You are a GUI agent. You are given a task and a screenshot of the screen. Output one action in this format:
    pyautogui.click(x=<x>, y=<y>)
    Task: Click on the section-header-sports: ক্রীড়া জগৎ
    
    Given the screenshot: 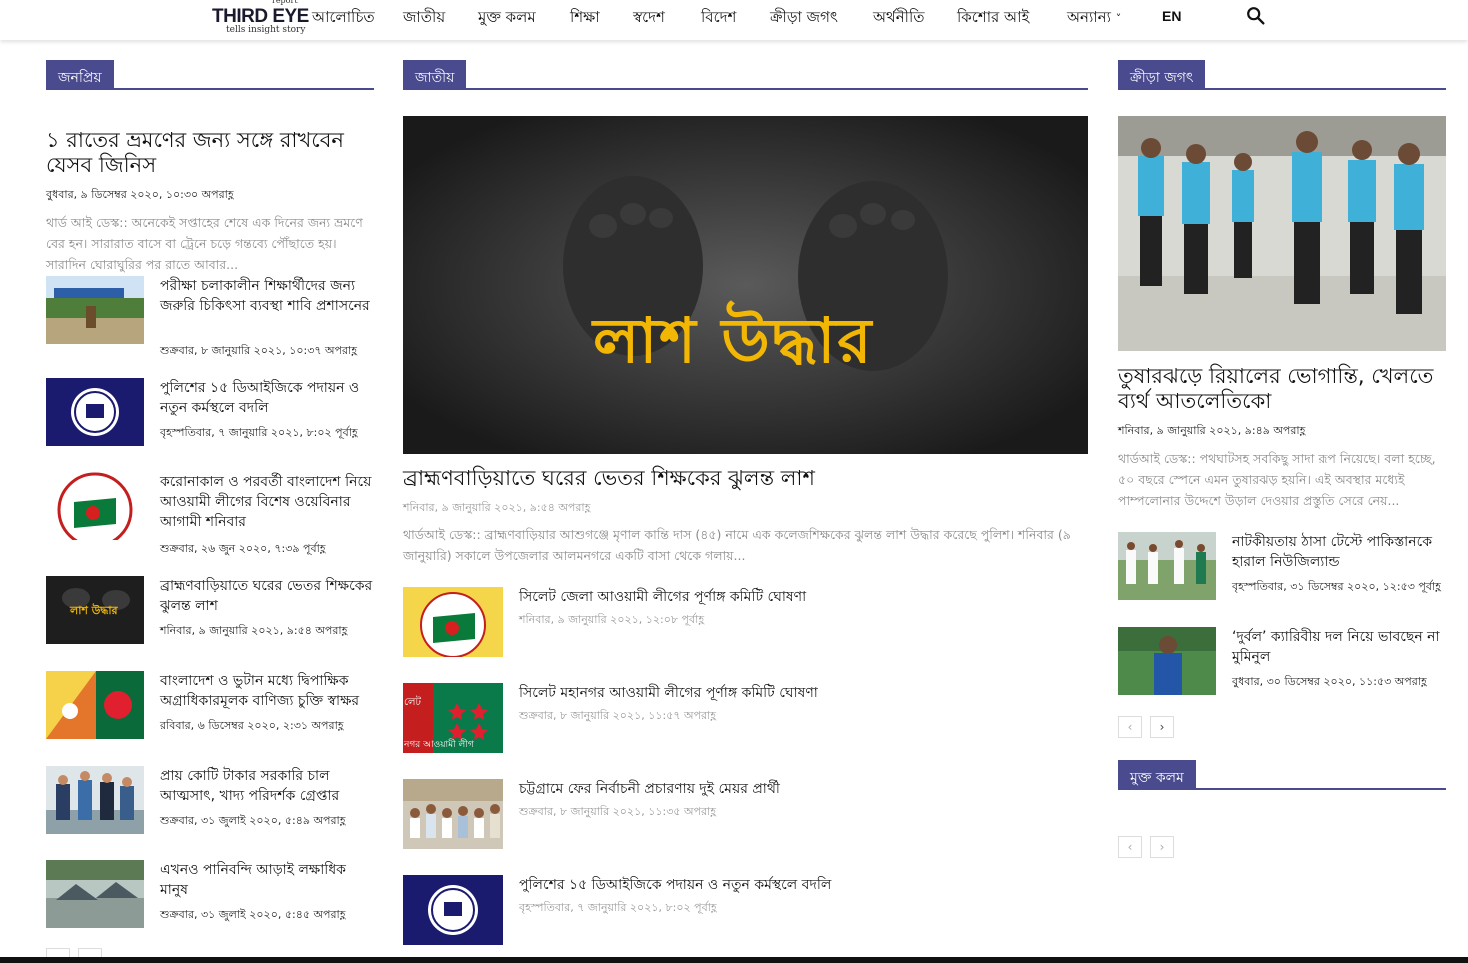 What is the action you would take?
    pyautogui.click(x=1282, y=75)
    